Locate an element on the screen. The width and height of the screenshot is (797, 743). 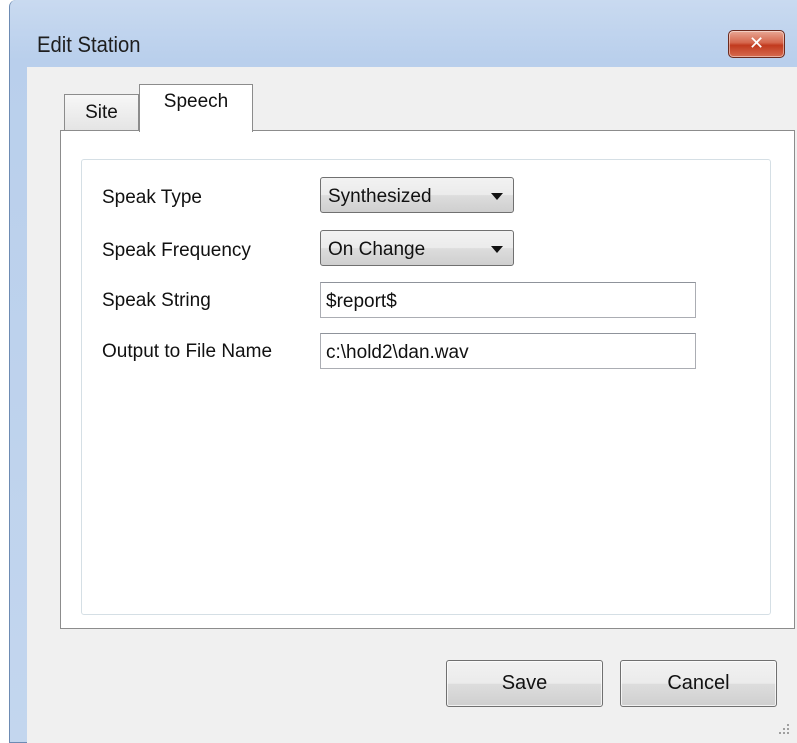
speak-type-dropdown: Synthesized is located at coordinates (417, 195).